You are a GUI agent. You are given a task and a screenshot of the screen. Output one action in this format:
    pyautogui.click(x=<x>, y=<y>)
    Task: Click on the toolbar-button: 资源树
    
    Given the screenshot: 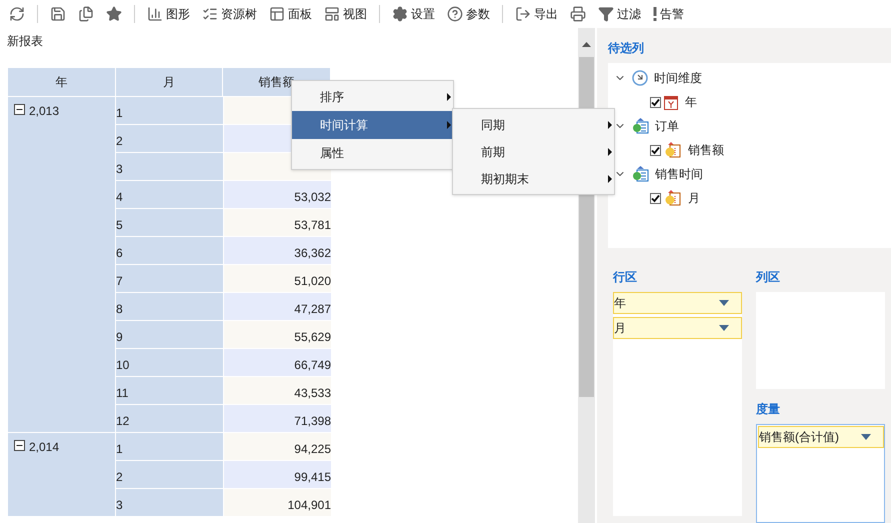 What is the action you would take?
    pyautogui.click(x=229, y=14)
    